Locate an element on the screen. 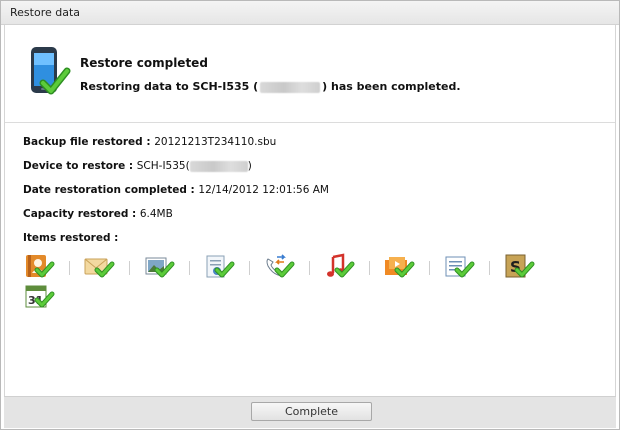 The width and height of the screenshot is (620, 430). device-value-suffix: ) is located at coordinates (249, 166).